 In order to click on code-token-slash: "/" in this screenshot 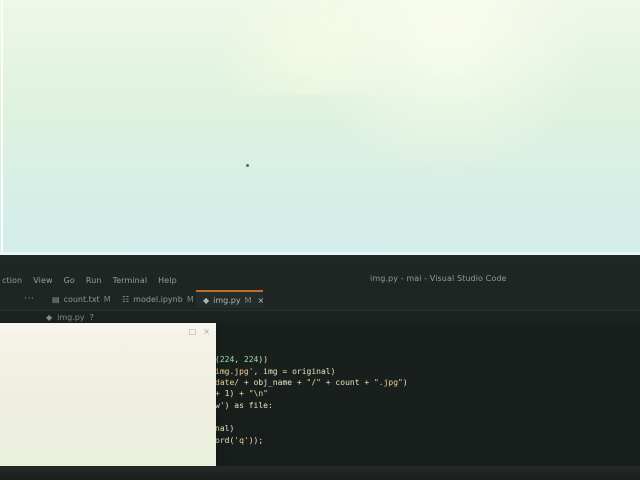, I will do `click(313, 382)`.